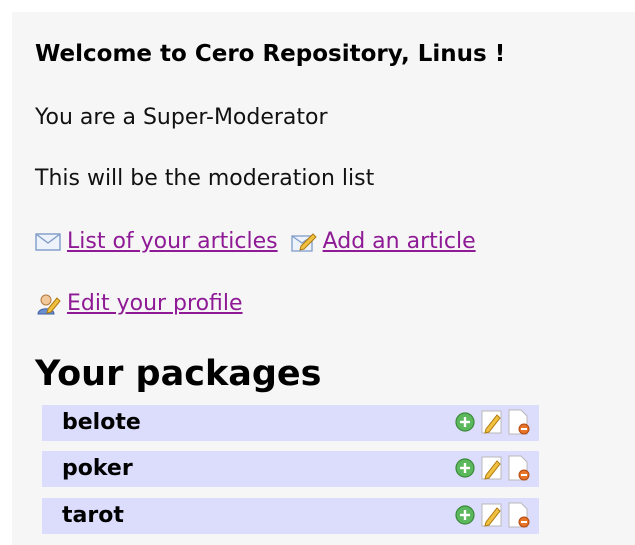 The height and width of the screenshot is (545, 635). Describe the element at coordinates (48, 242) in the screenshot. I see `envelope-icon` at that location.